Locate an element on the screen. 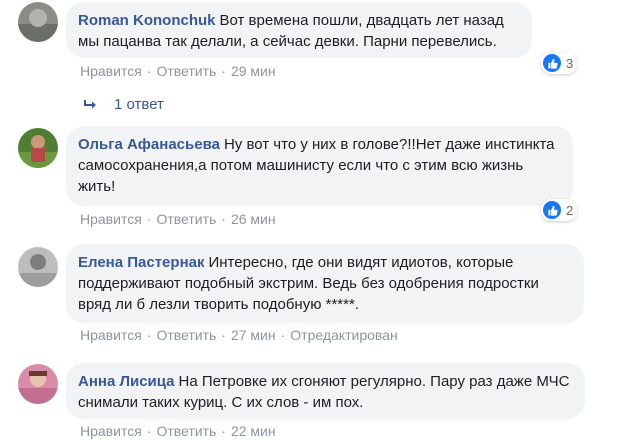 Image resolution: width=617 pixels, height=440 pixels. comment-actions: Нравится · Ответить · 29 мин is located at coordinates (178, 71).